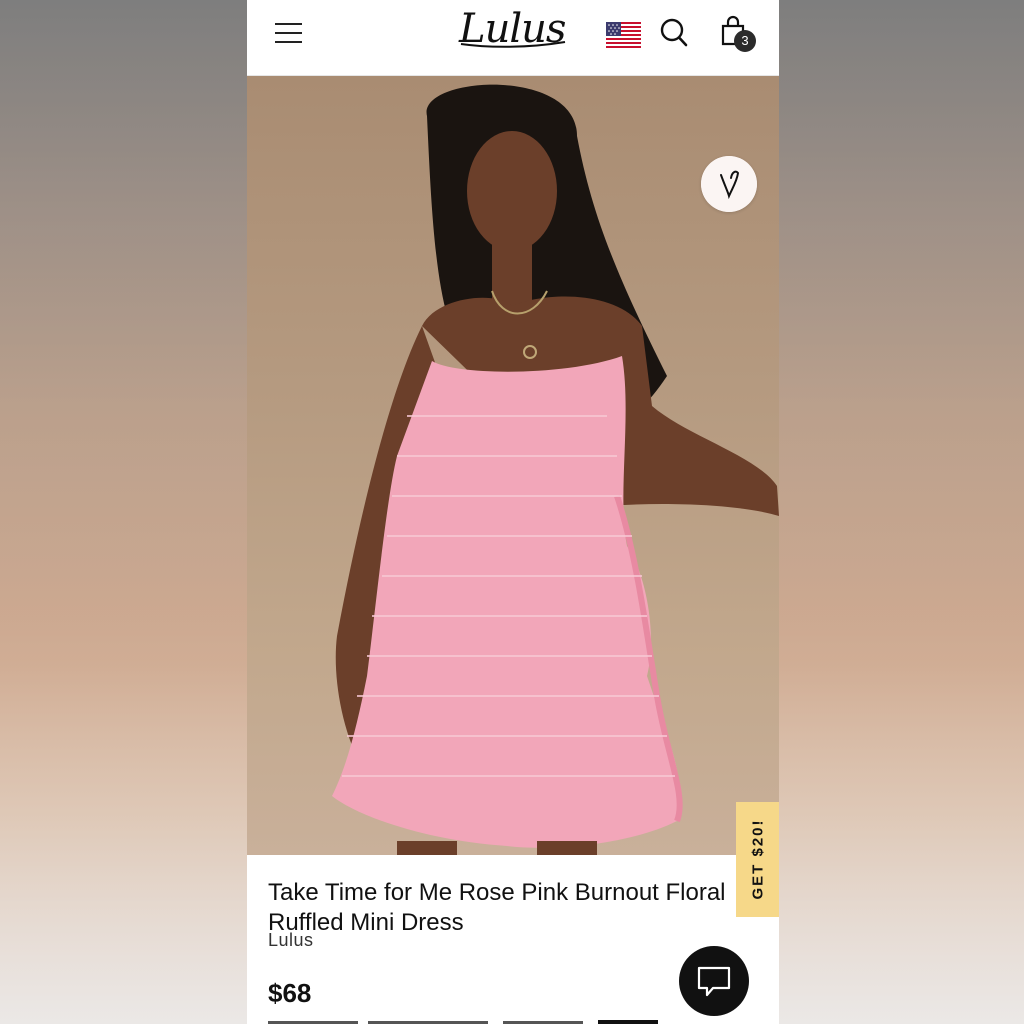 The height and width of the screenshot is (1024, 1024). I want to click on product-price: $68, so click(290, 993).